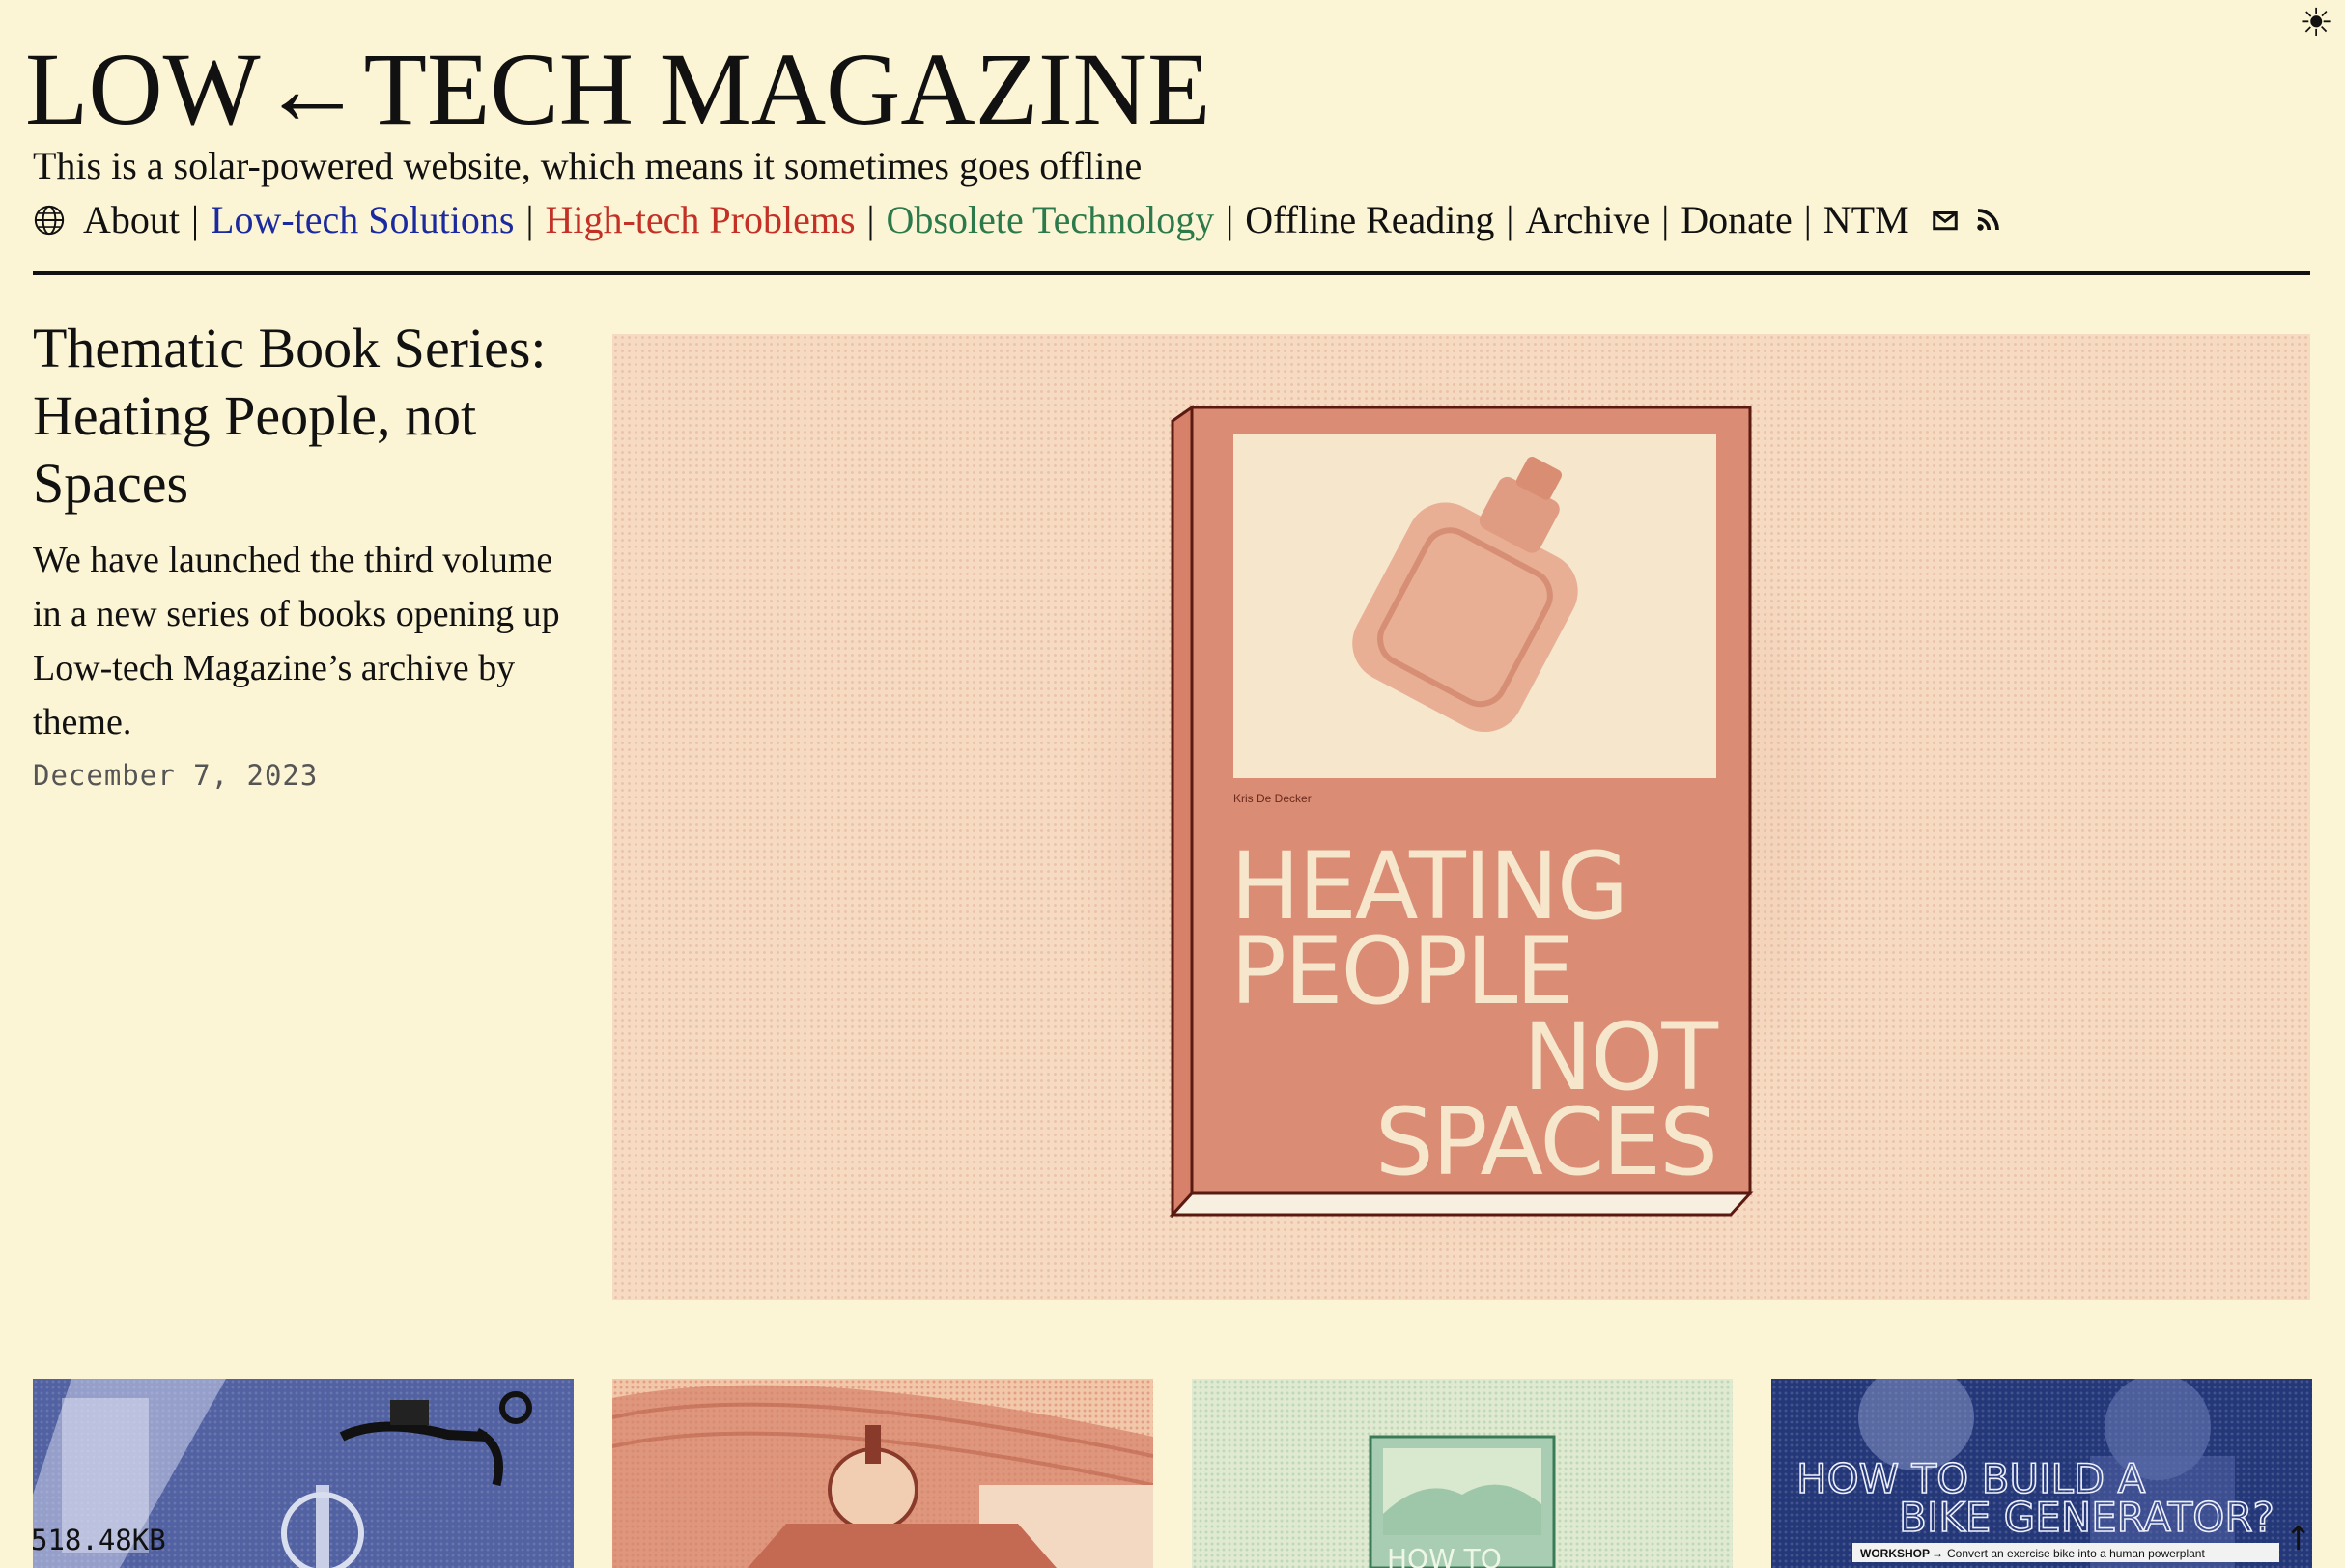 This screenshot has height=1568, width=2345. Describe the element at coordinates (1945, 221) in the screenshot. I see `mail-icon` at that location.